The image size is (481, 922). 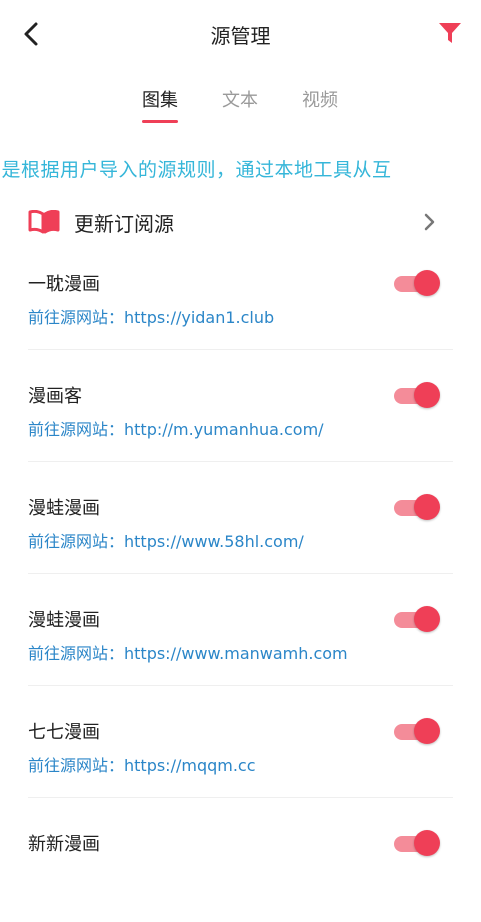 I want to click on source-name: 新新漫画, so click(x=64, y=844).